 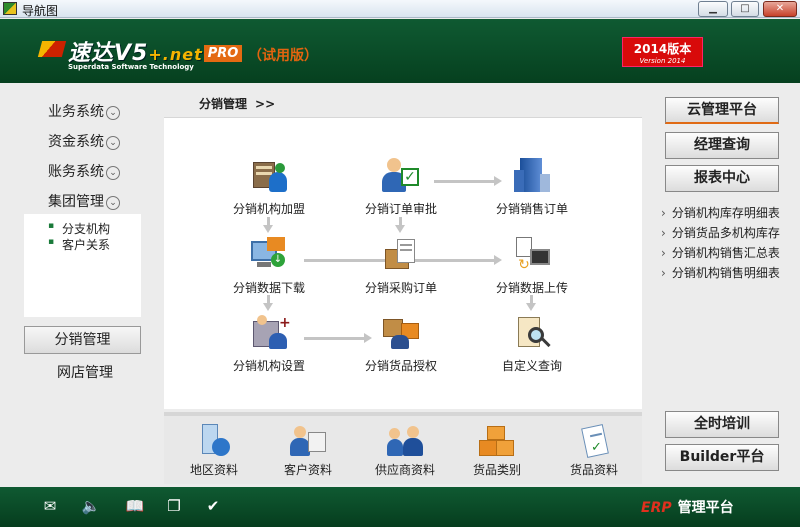 I want to click on brand-logo-icon, so click(x=52, y=49).